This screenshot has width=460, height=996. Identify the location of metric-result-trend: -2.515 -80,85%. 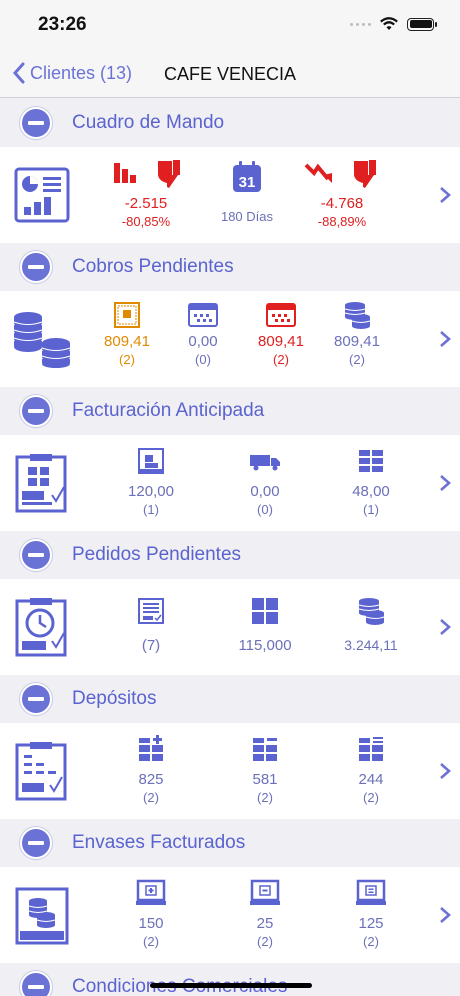
(146, 193).